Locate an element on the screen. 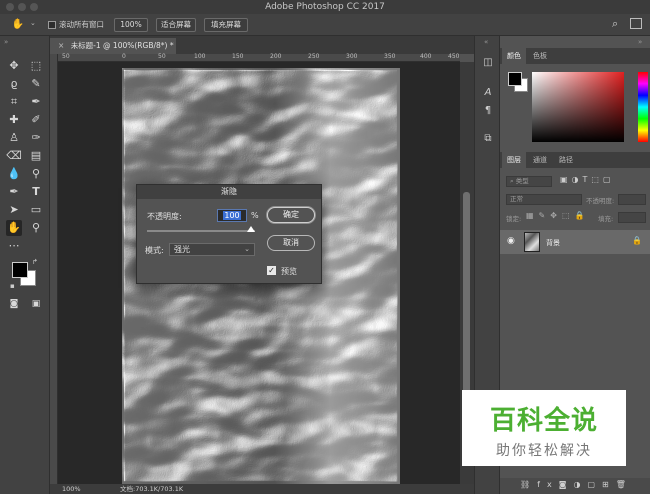 The image size is (650, 494). marquee-tool-icon: ⬚ is located at coordinates (36, 66).